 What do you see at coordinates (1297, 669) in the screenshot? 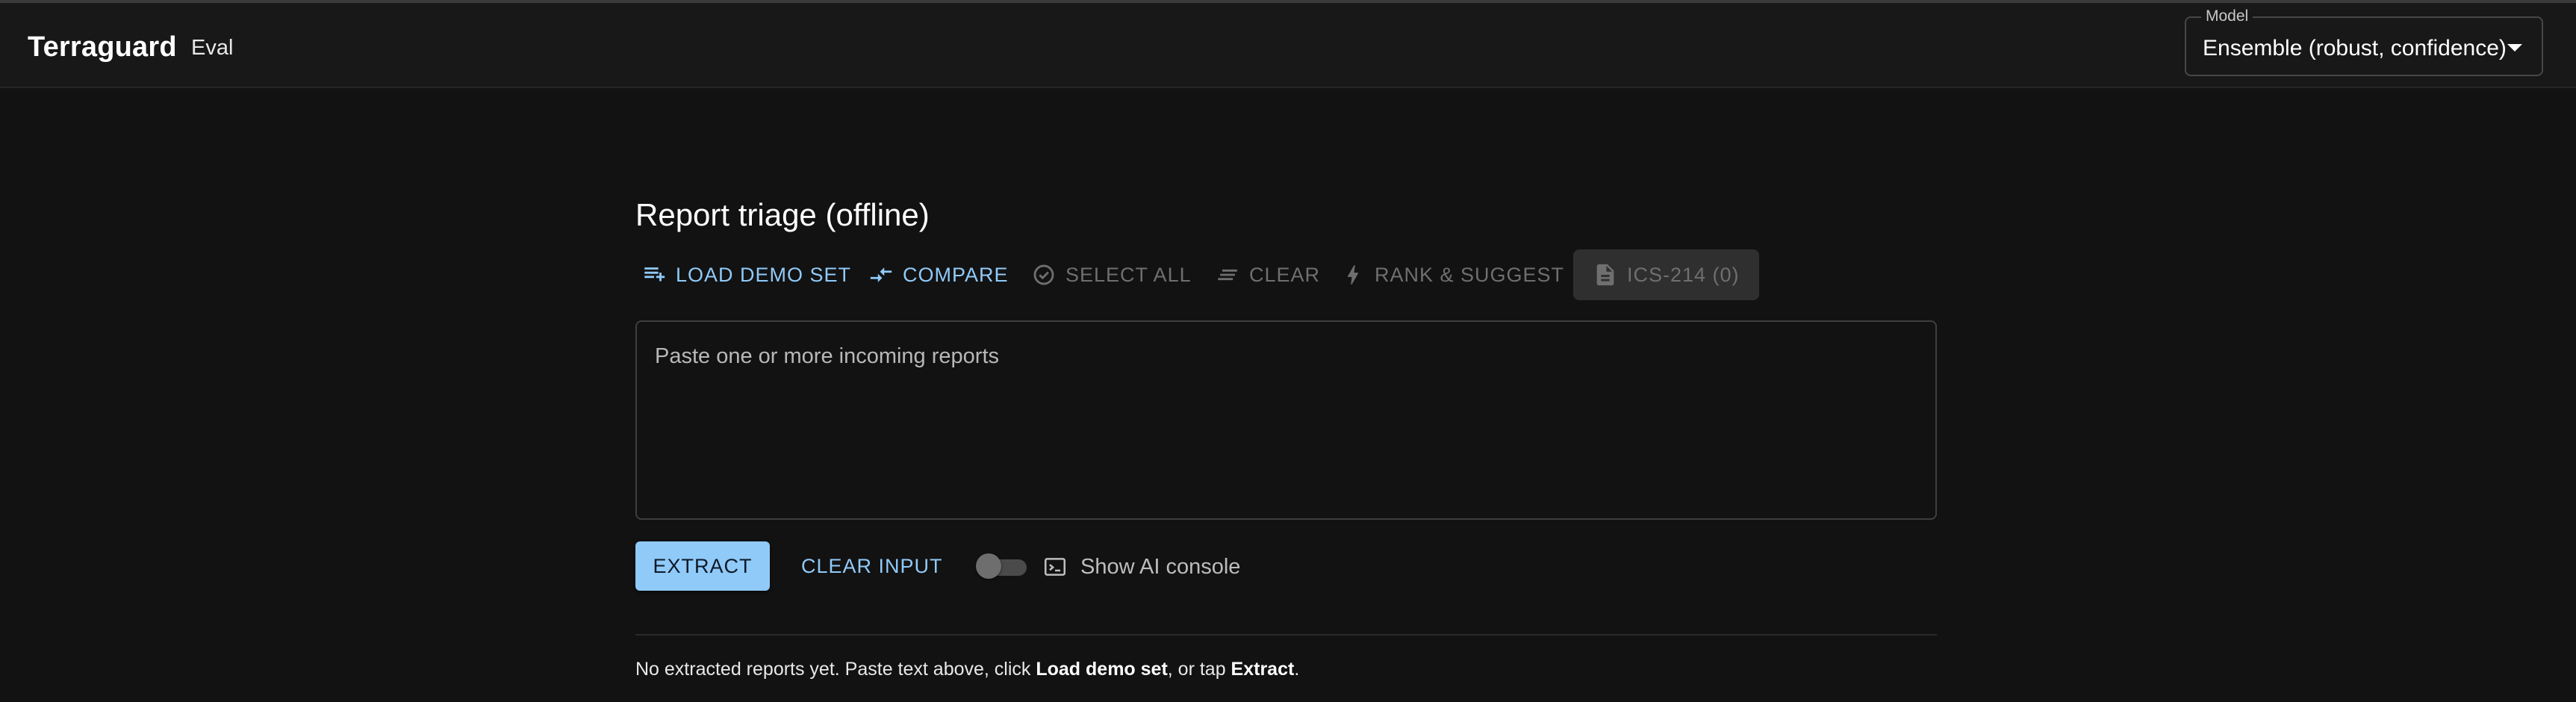
I see `empty-state-suffix: .` at bounding box center [1297, 669].